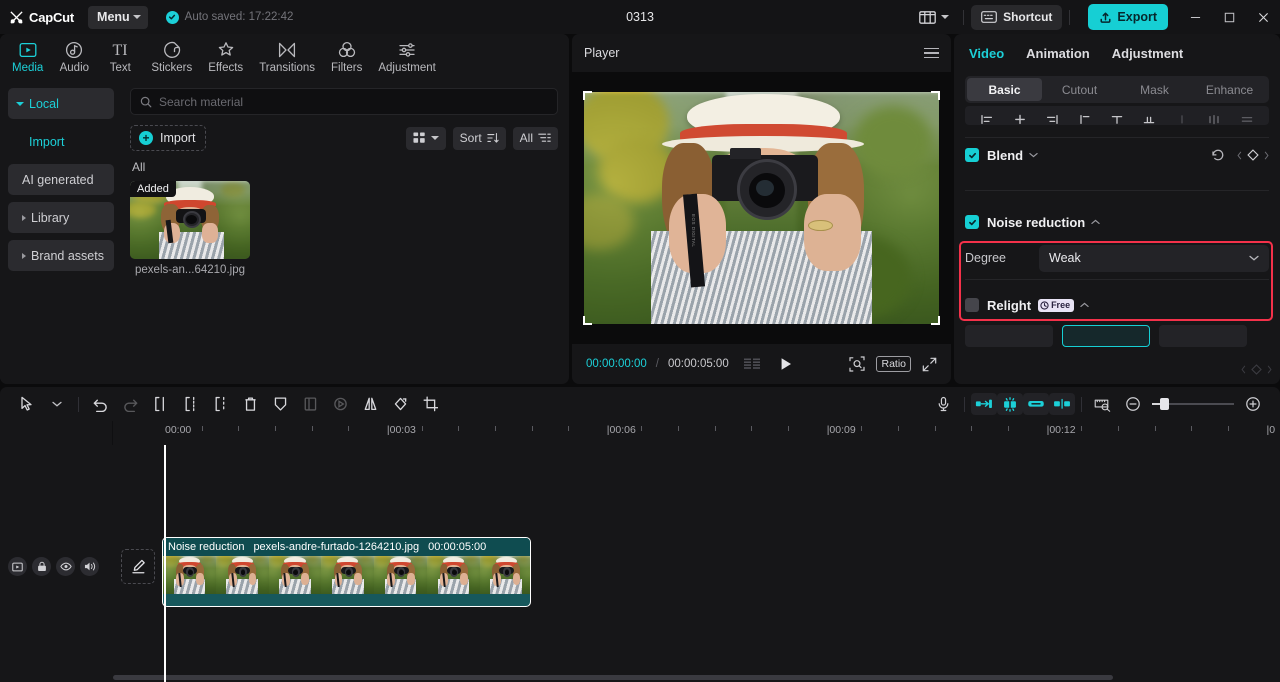 The height and width of the screenshot is (682, 1280). What do you see at coordinates (1103, 404) in the screenshot?
I see `preview-scale-icon` at bounding box center [1103, 404].